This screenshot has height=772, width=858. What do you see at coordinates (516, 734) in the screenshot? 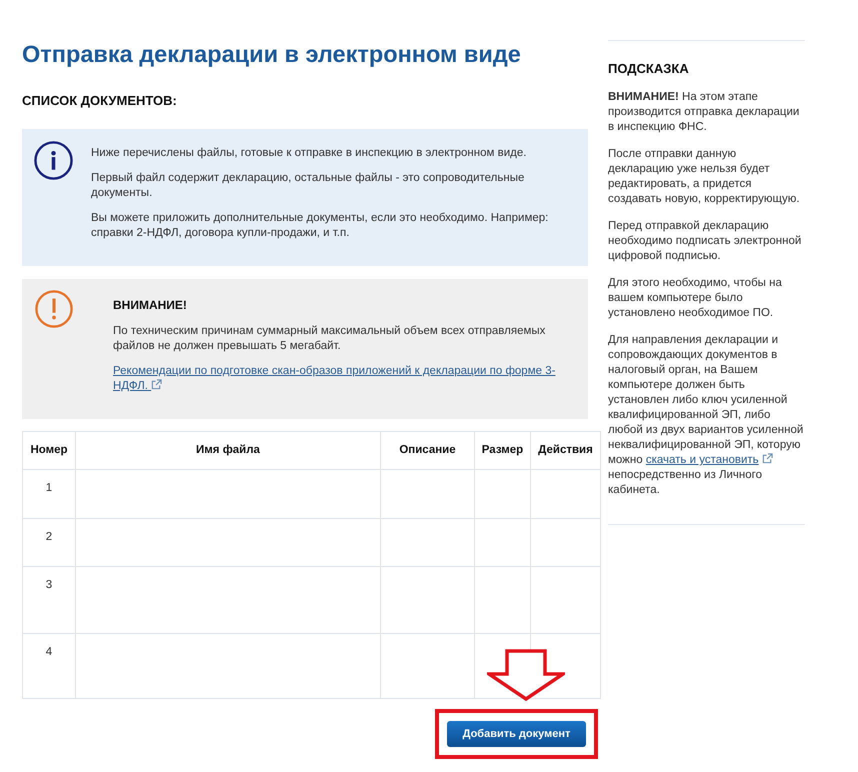
I see `add-document-button: Добавить документ` at bounding box center [516, 734].